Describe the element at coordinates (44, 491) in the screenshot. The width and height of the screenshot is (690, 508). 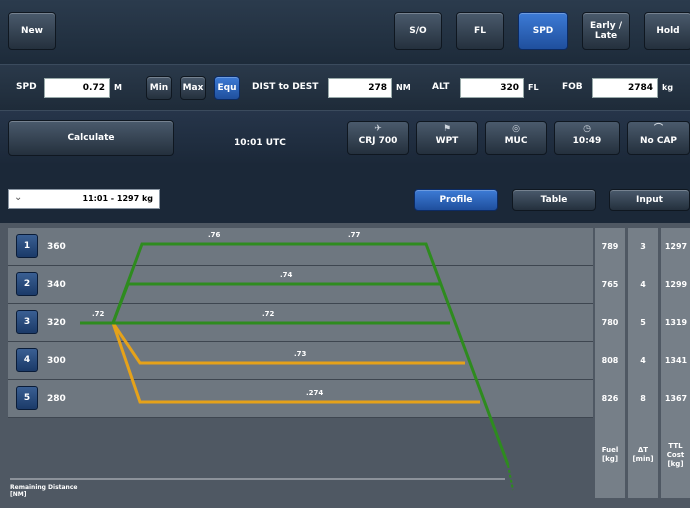
I see `remaining-distance-label: Remaining Distance [NM]` at that location.